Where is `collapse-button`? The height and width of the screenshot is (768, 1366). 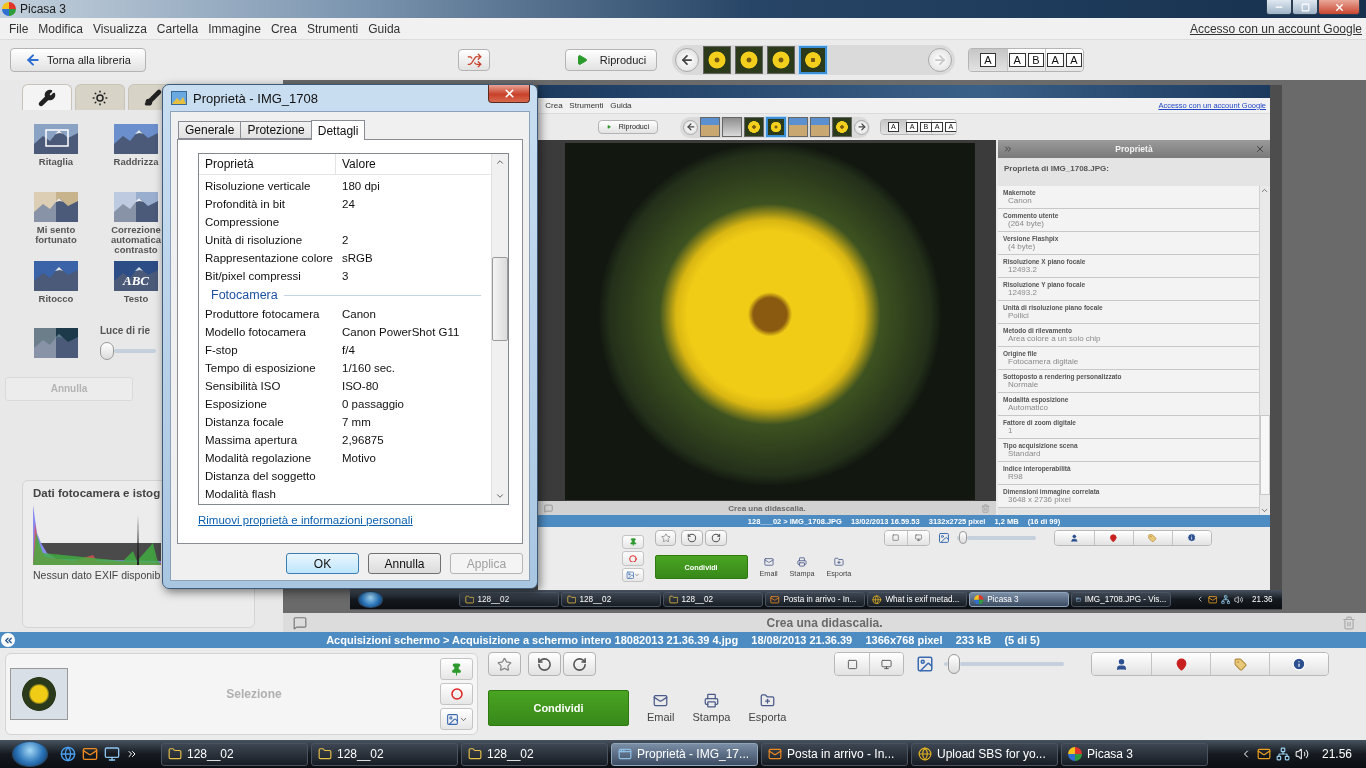 collapse-button is located at coordinates (8, 640).